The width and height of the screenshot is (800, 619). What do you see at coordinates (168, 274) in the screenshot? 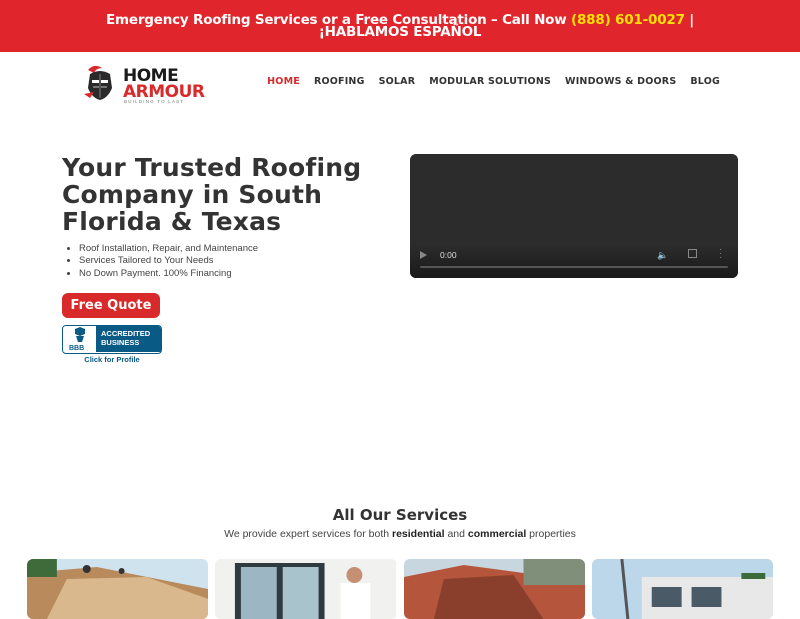
I see `hero-bullet: No Down Payment. 100% Financing` at bounding box center [168, 274].